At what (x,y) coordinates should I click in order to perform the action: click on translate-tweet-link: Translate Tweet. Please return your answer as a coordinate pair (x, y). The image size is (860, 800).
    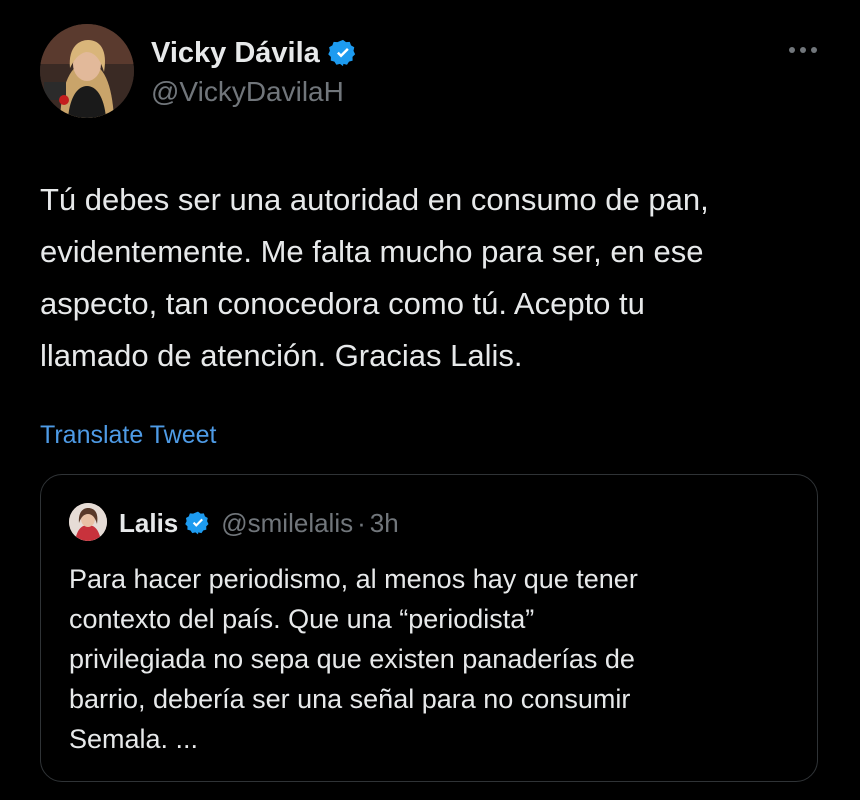
    Looking at the image, I should click on (128, 435).